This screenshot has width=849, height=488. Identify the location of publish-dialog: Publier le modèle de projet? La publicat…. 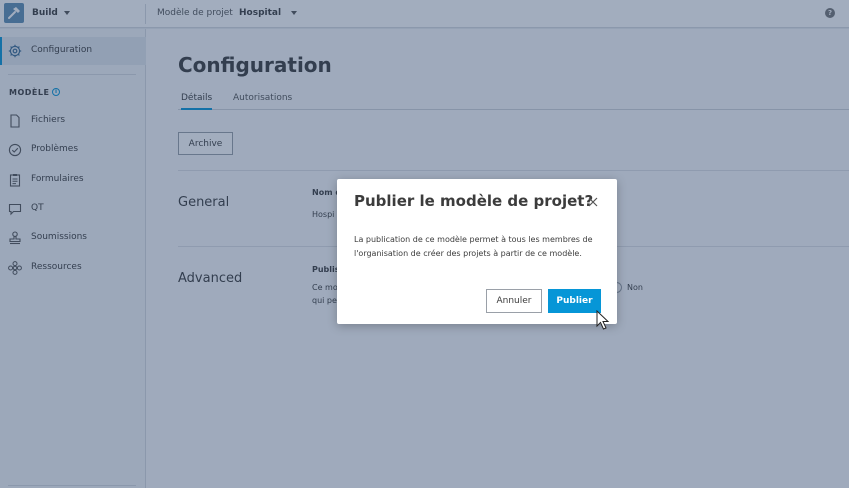
(477, 251).